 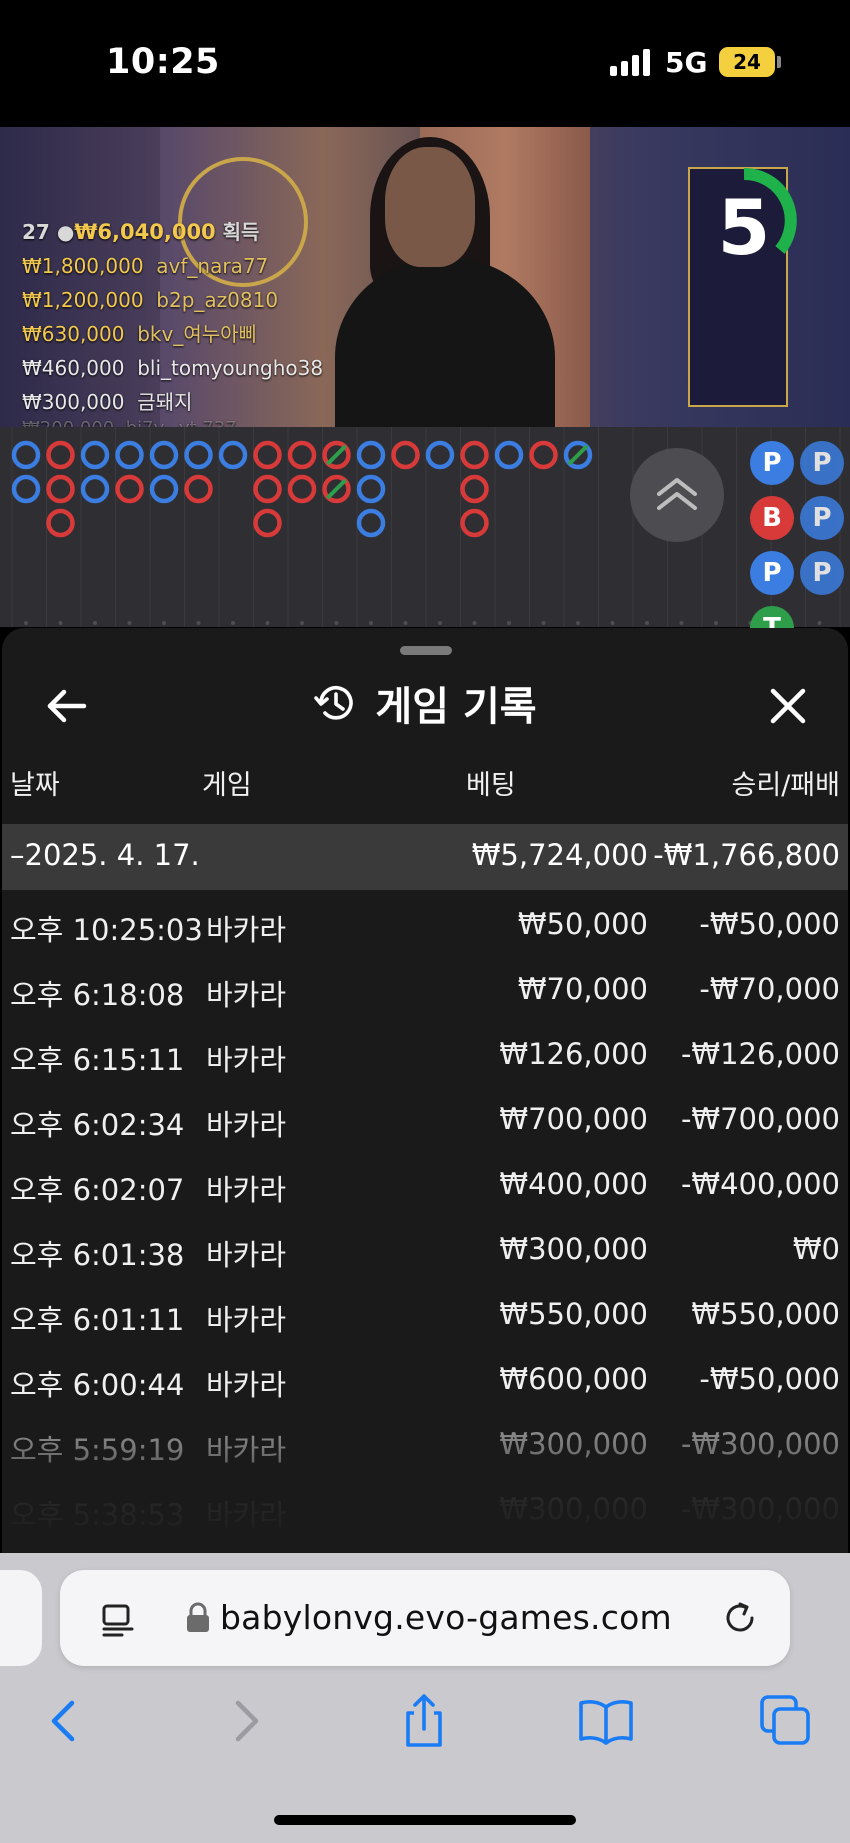 What do you see at coordinates (606, 1721) in the screenshot?
I see `bookmarks-icon` at bounding box center [606, 1721].